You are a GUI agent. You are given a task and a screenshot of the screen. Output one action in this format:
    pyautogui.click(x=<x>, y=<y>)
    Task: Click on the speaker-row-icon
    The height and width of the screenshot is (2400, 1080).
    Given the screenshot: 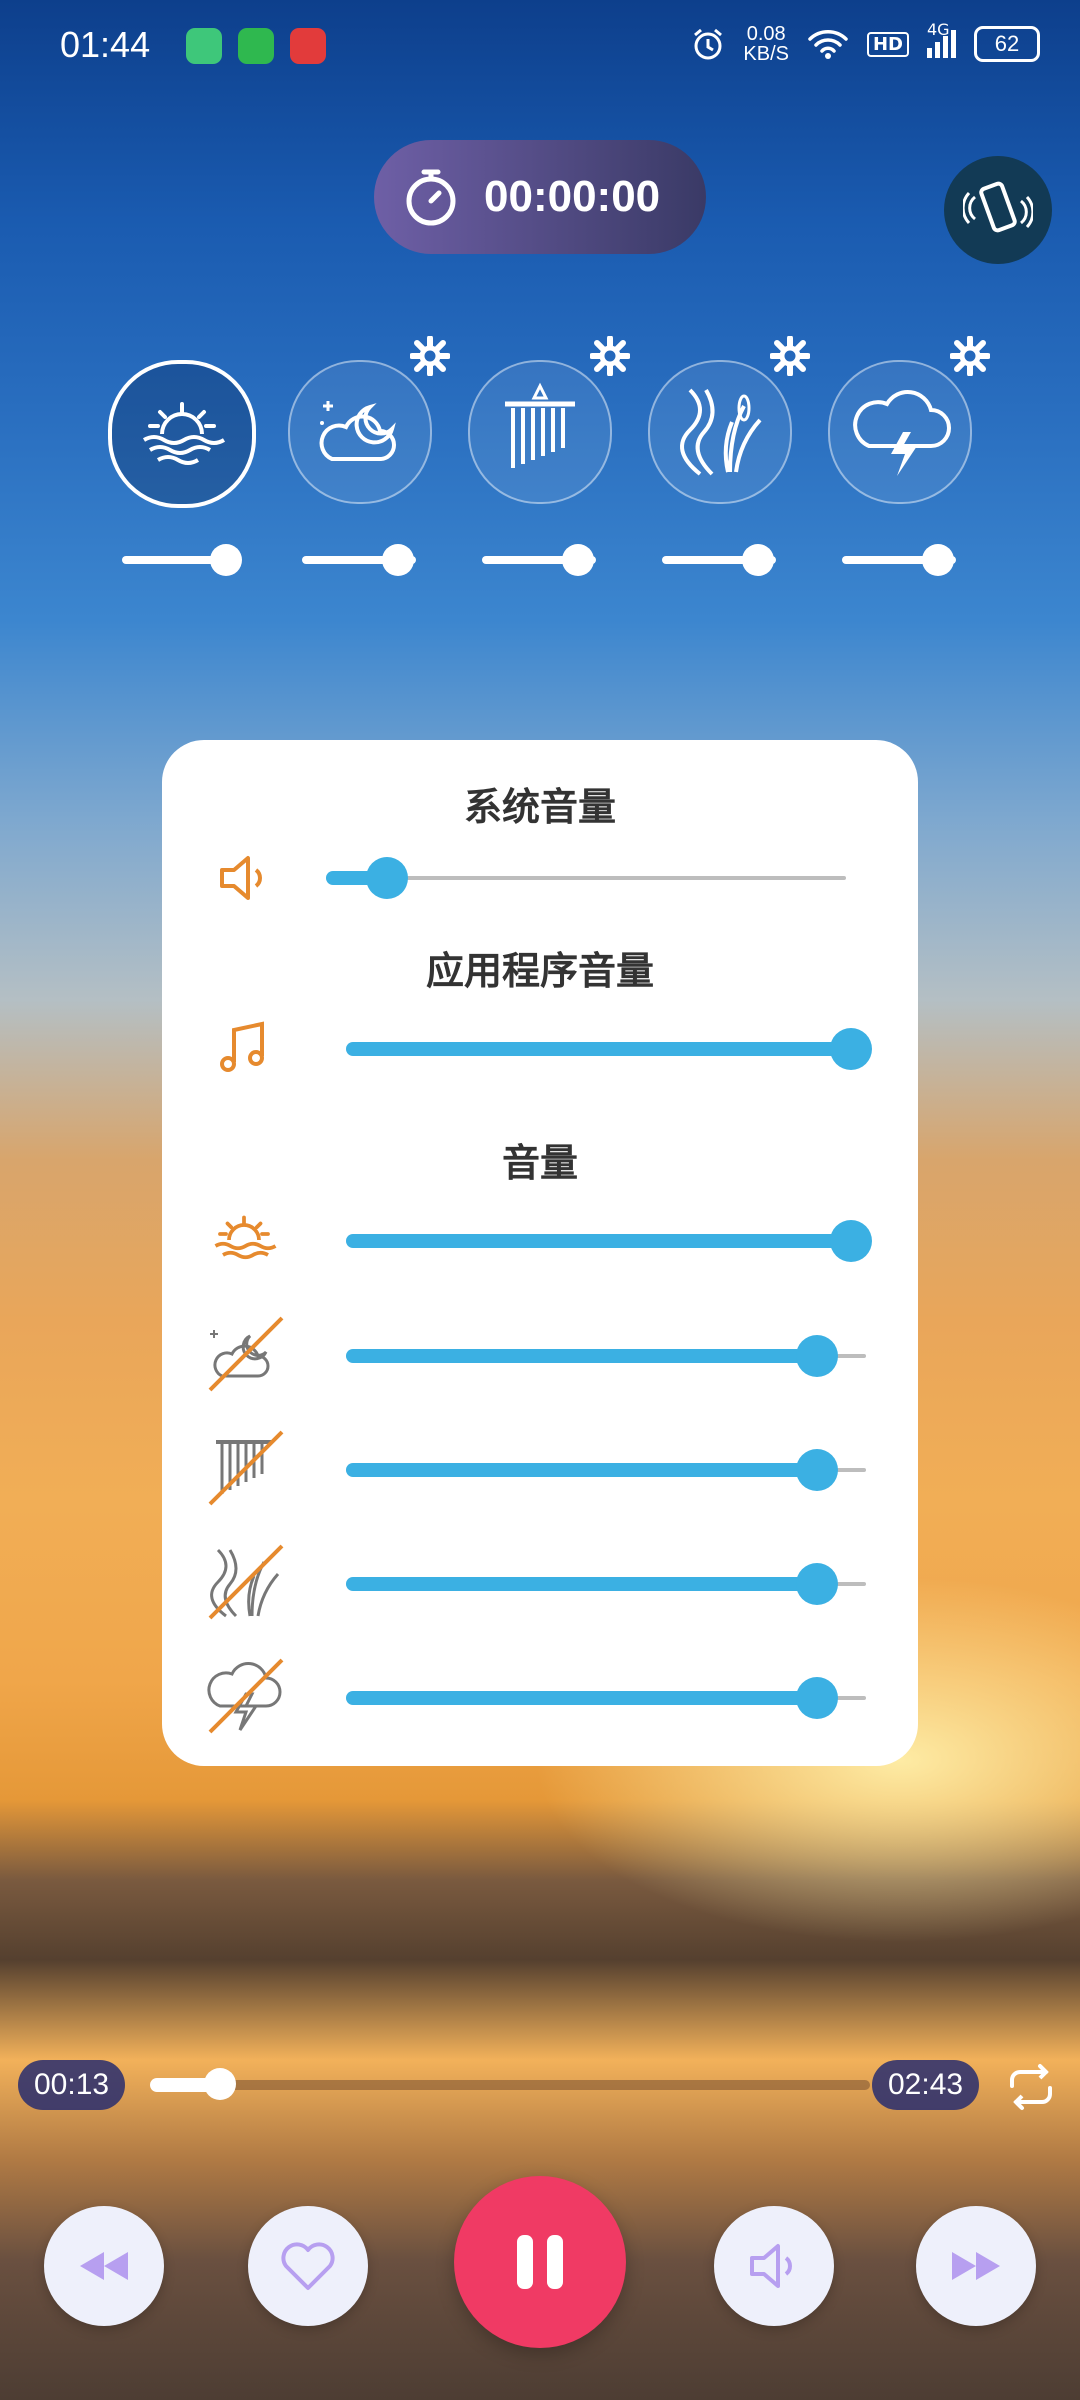 What is the action you would take?
    pyautogui.click(x=244, y=878)
    